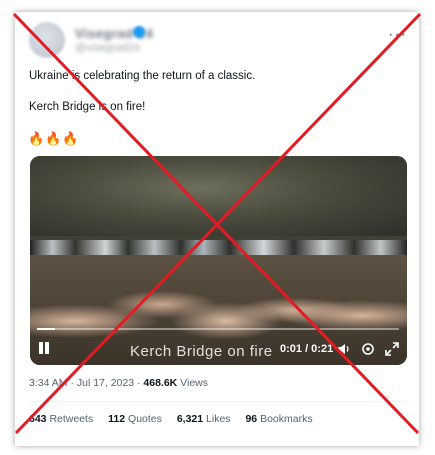 This screenshot has height=455, width=435. I want to click on volume-icon, so click(344, 349).